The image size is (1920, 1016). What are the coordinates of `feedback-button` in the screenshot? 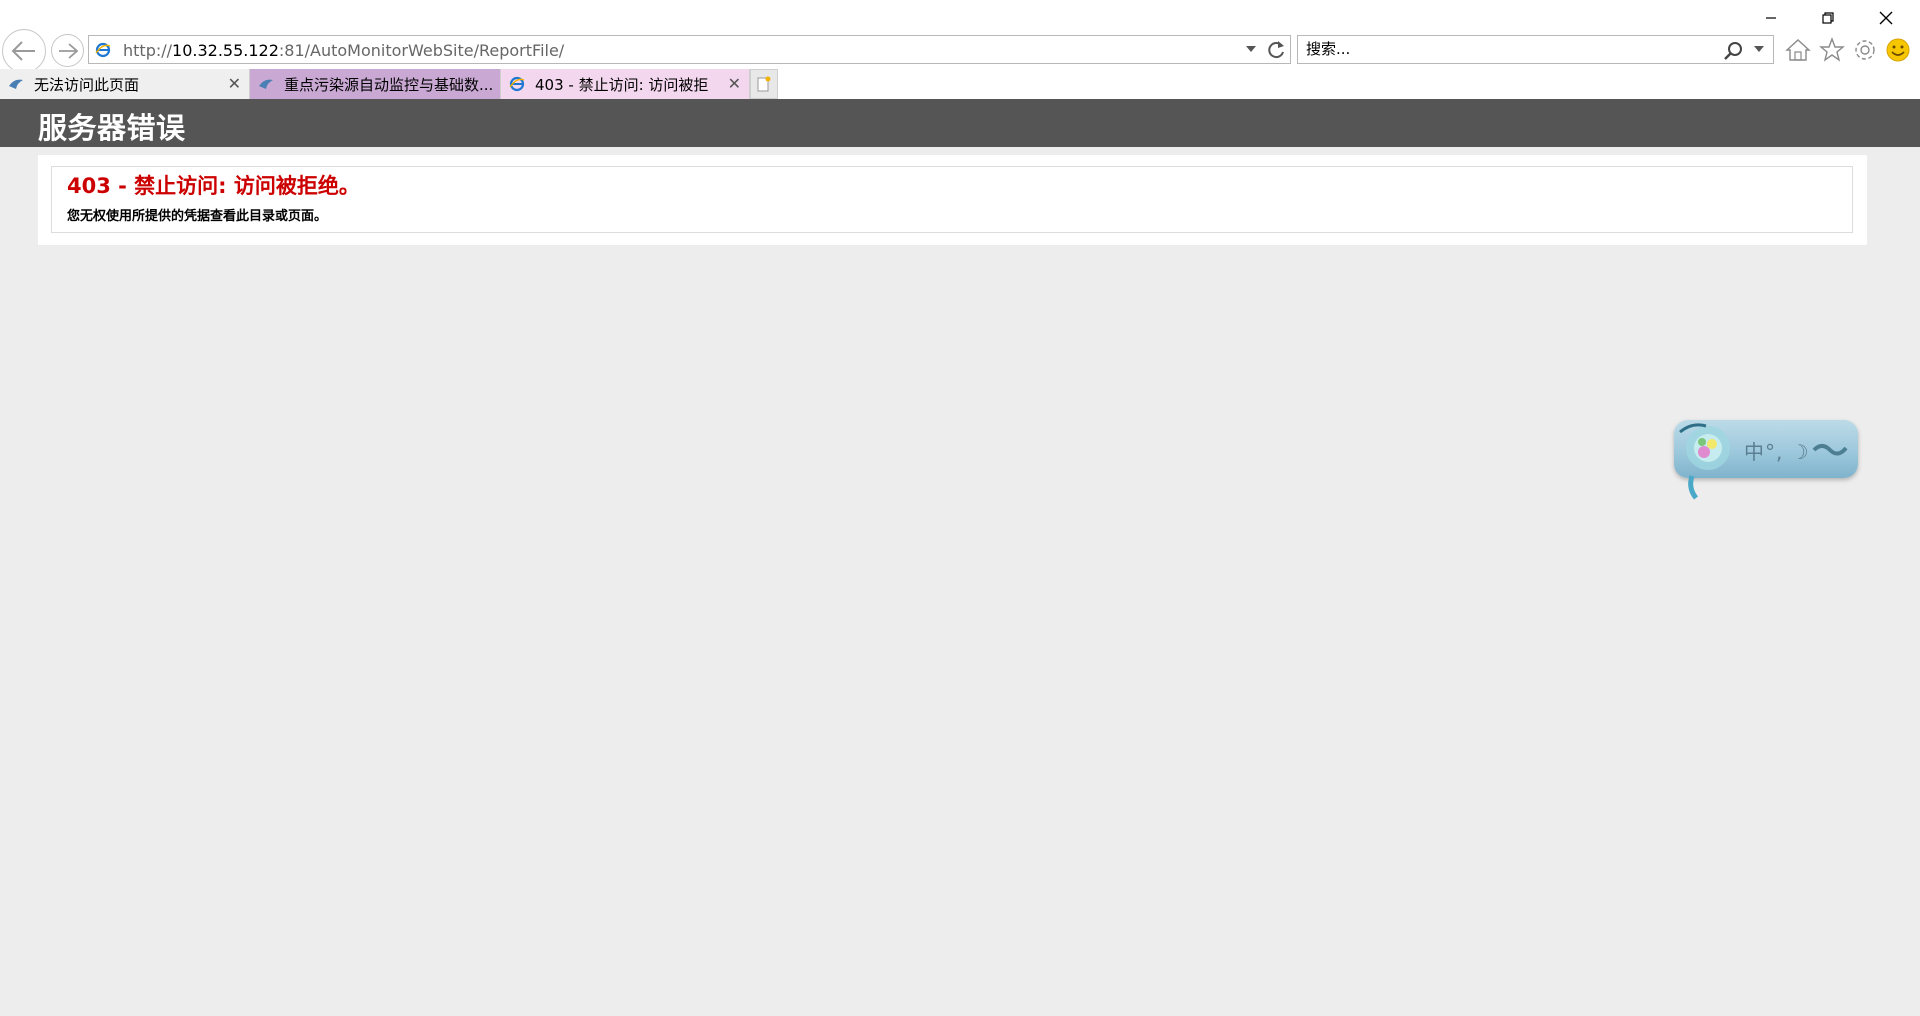 It's located at (1898, 50).